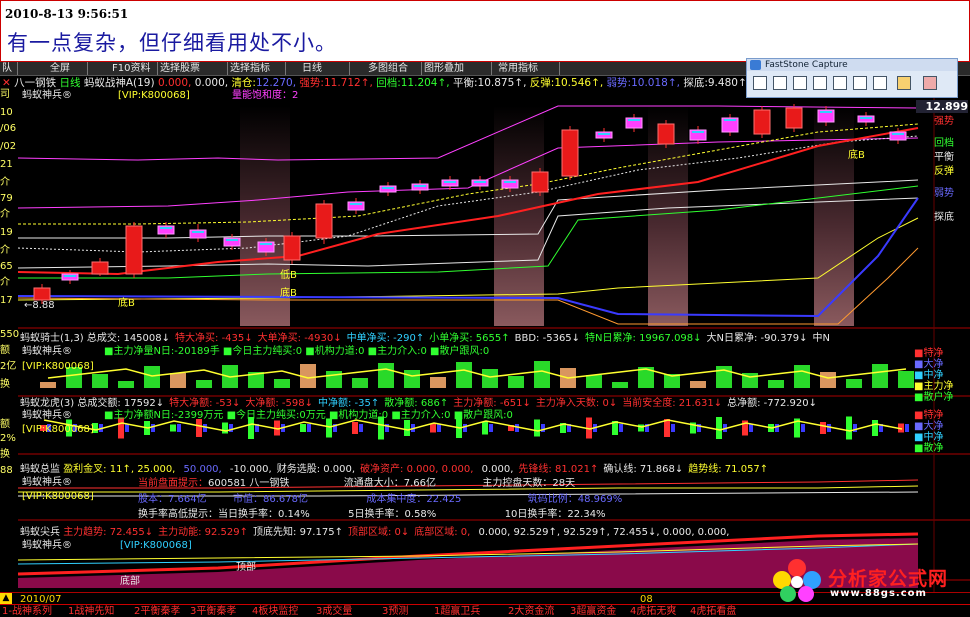 The image size is (970, 617). What do you see at coordinates (108, 532) in the screenshot?
I see `header-value-0: 主力趋势: 72.455↓` at bounding box center [108, 532].